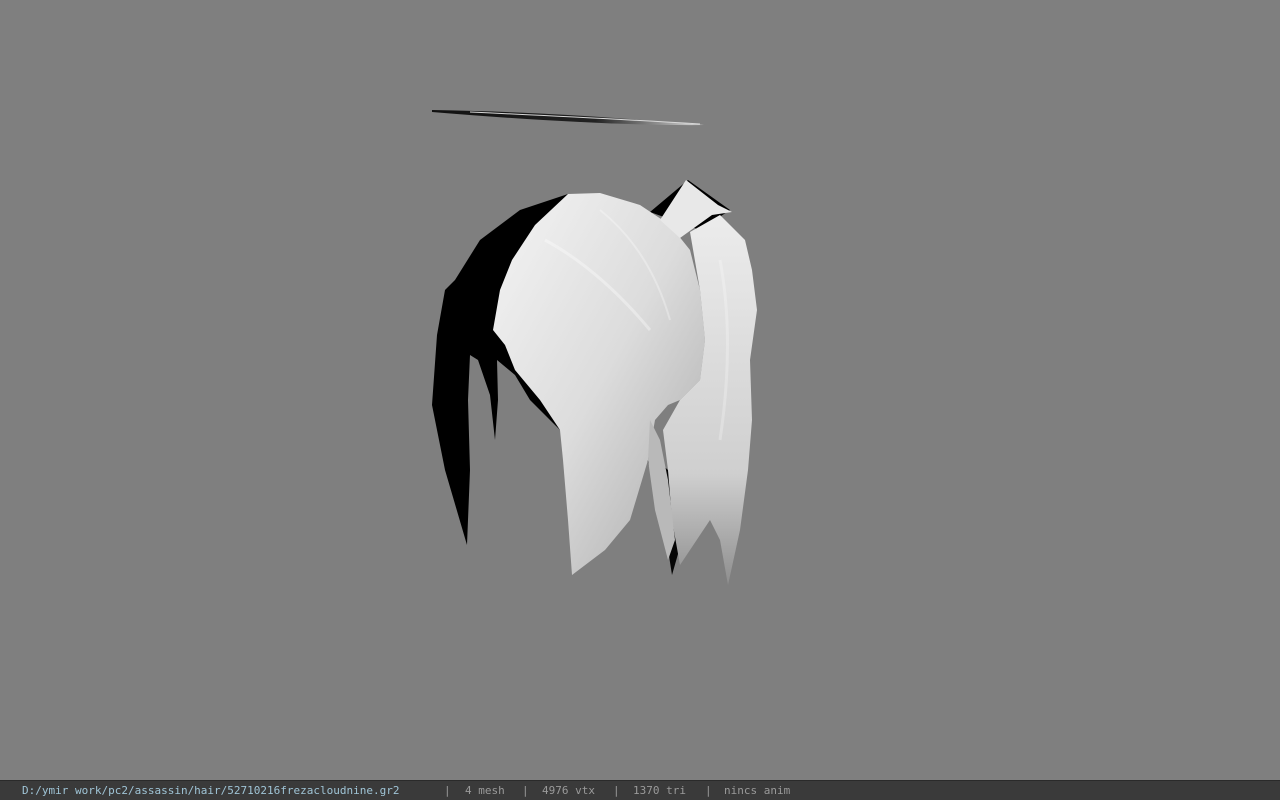  What do you see at coordinates (659, 790) in the screenshot?
I see `triangle-count: 1370 tri` at bounding box center [659, 790].